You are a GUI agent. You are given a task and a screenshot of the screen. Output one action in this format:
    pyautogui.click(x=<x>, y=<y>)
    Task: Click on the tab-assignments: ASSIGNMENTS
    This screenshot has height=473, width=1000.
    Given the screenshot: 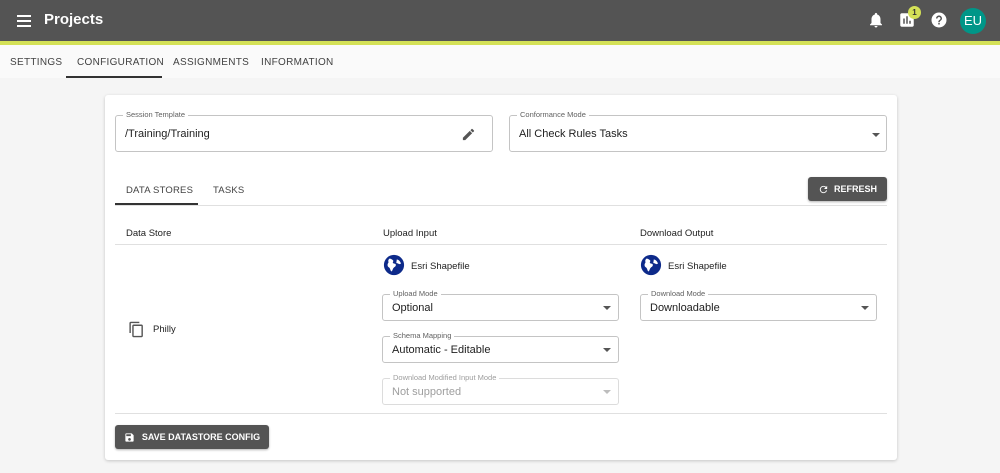 What is the action you would take?
    pyautogui.click(x=211, y=62)
    